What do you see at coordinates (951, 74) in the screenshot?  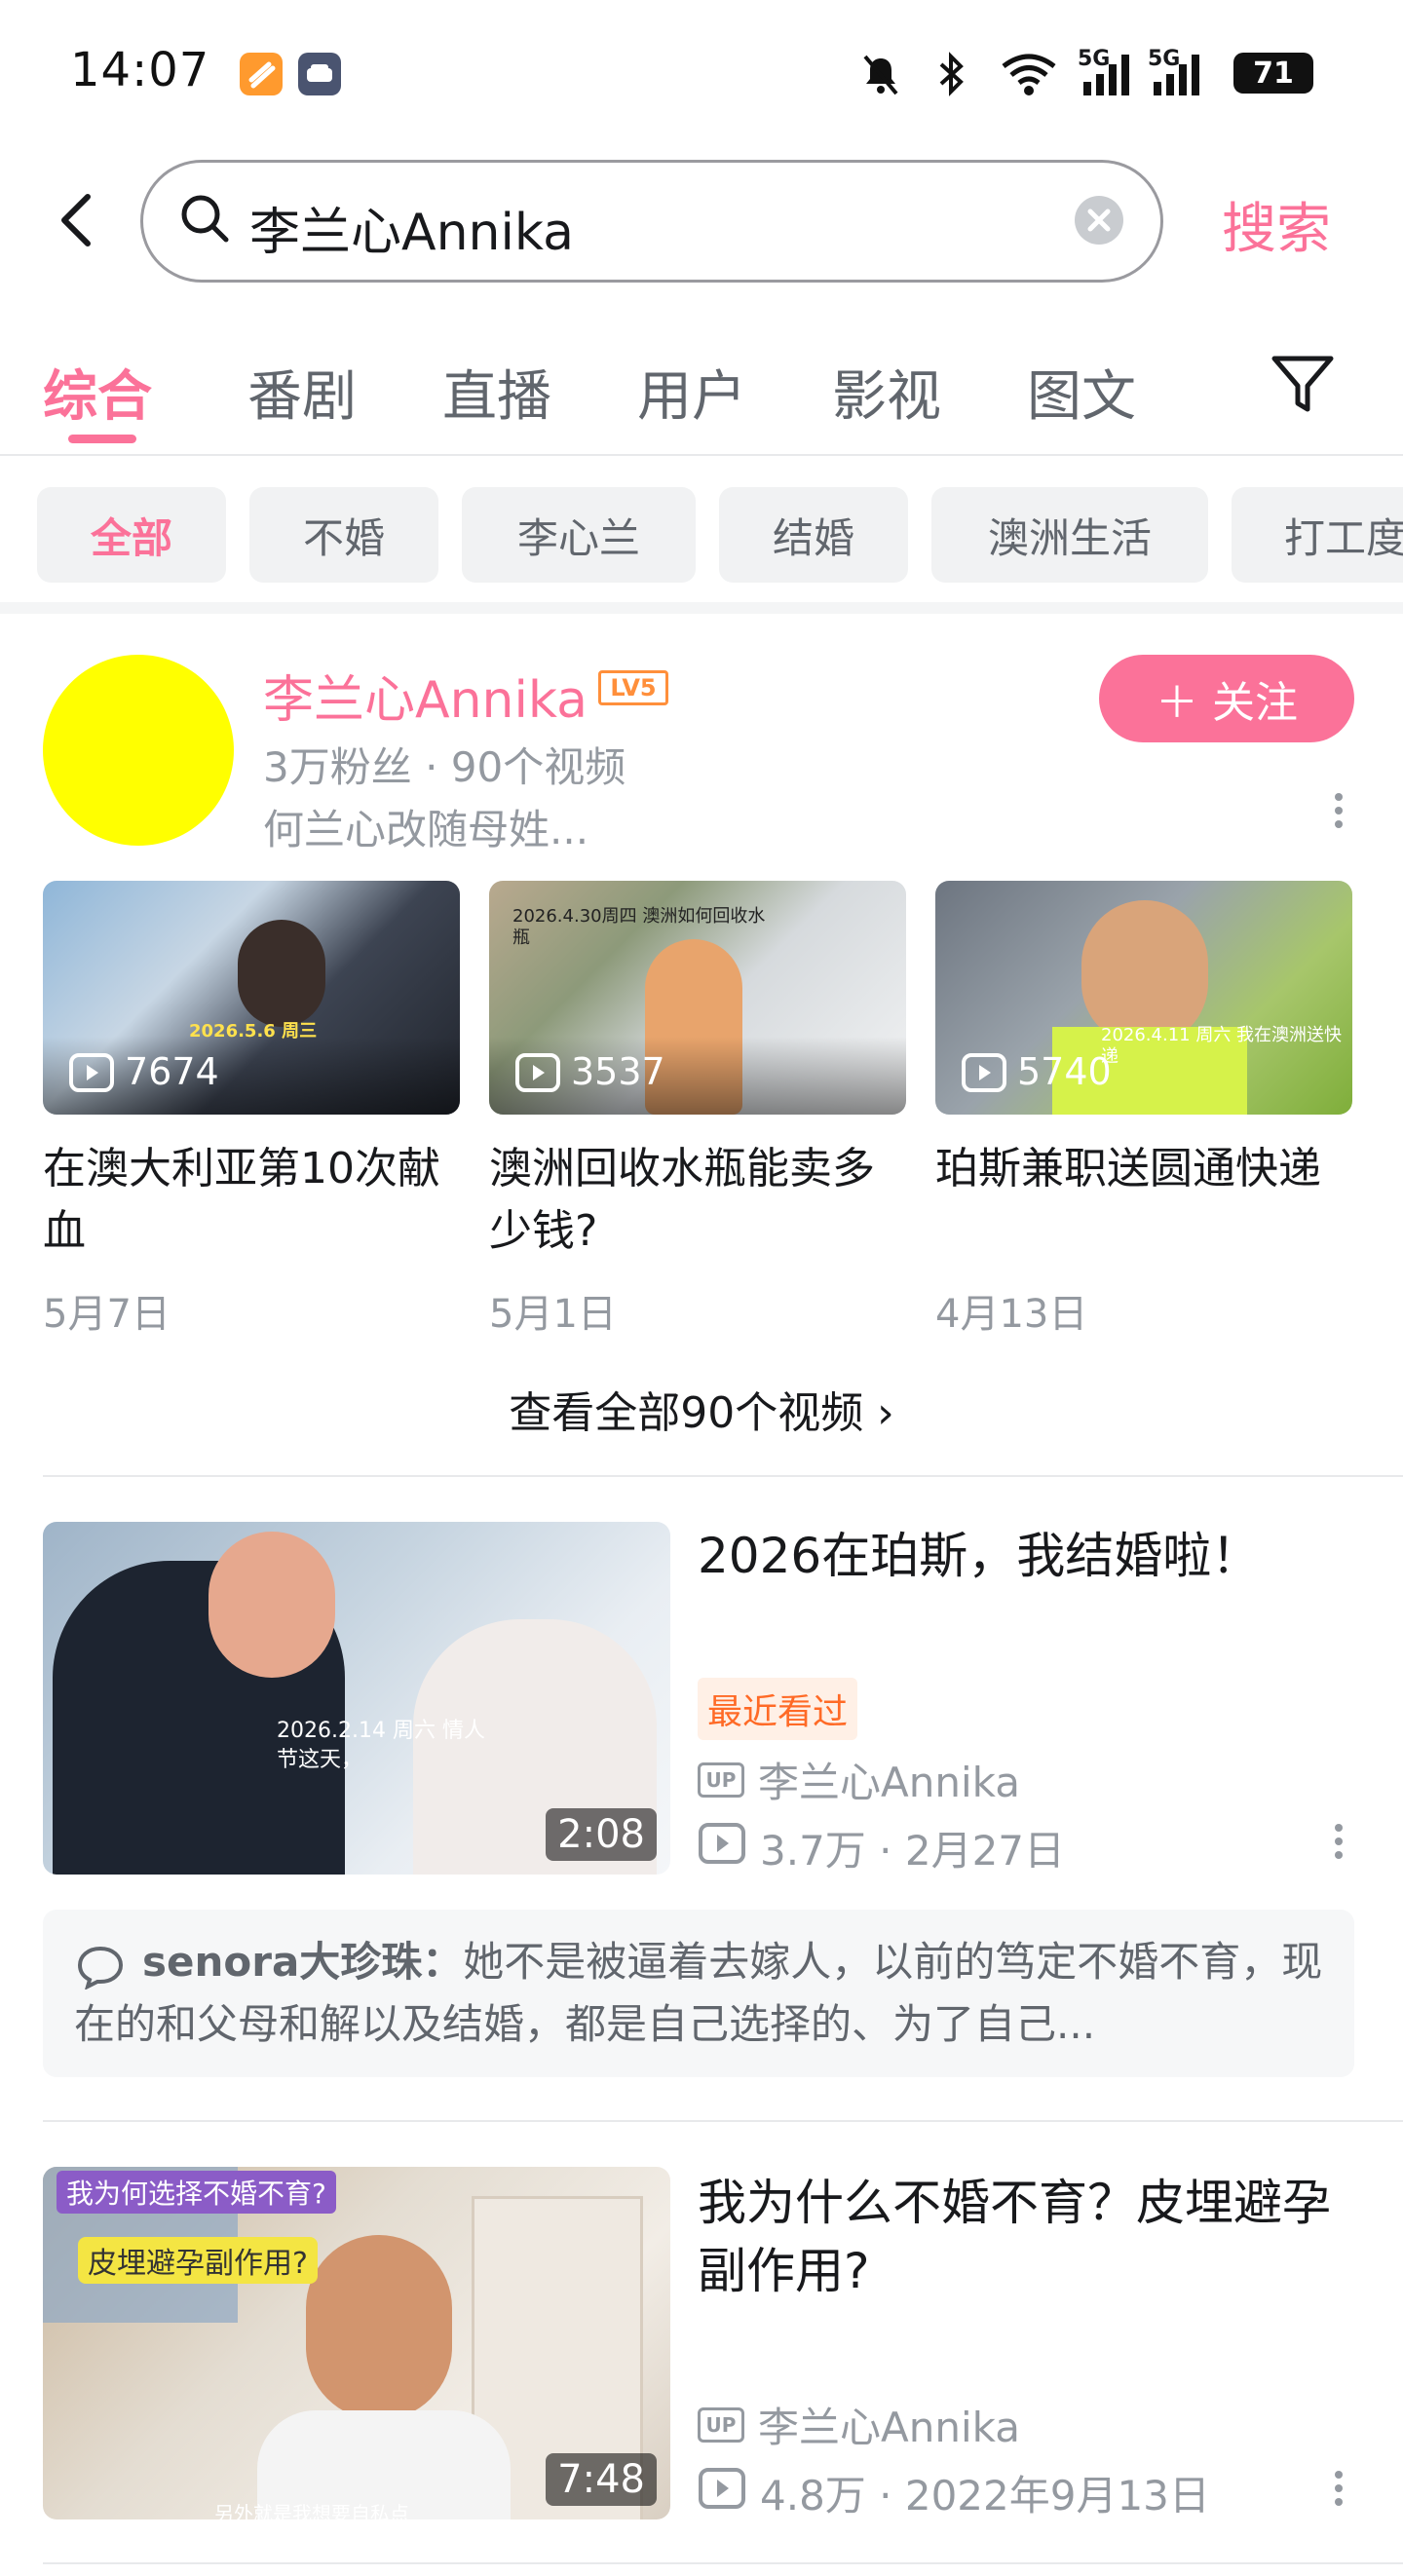 I see `bluetooth-icon` at bounding box center [951, 74].